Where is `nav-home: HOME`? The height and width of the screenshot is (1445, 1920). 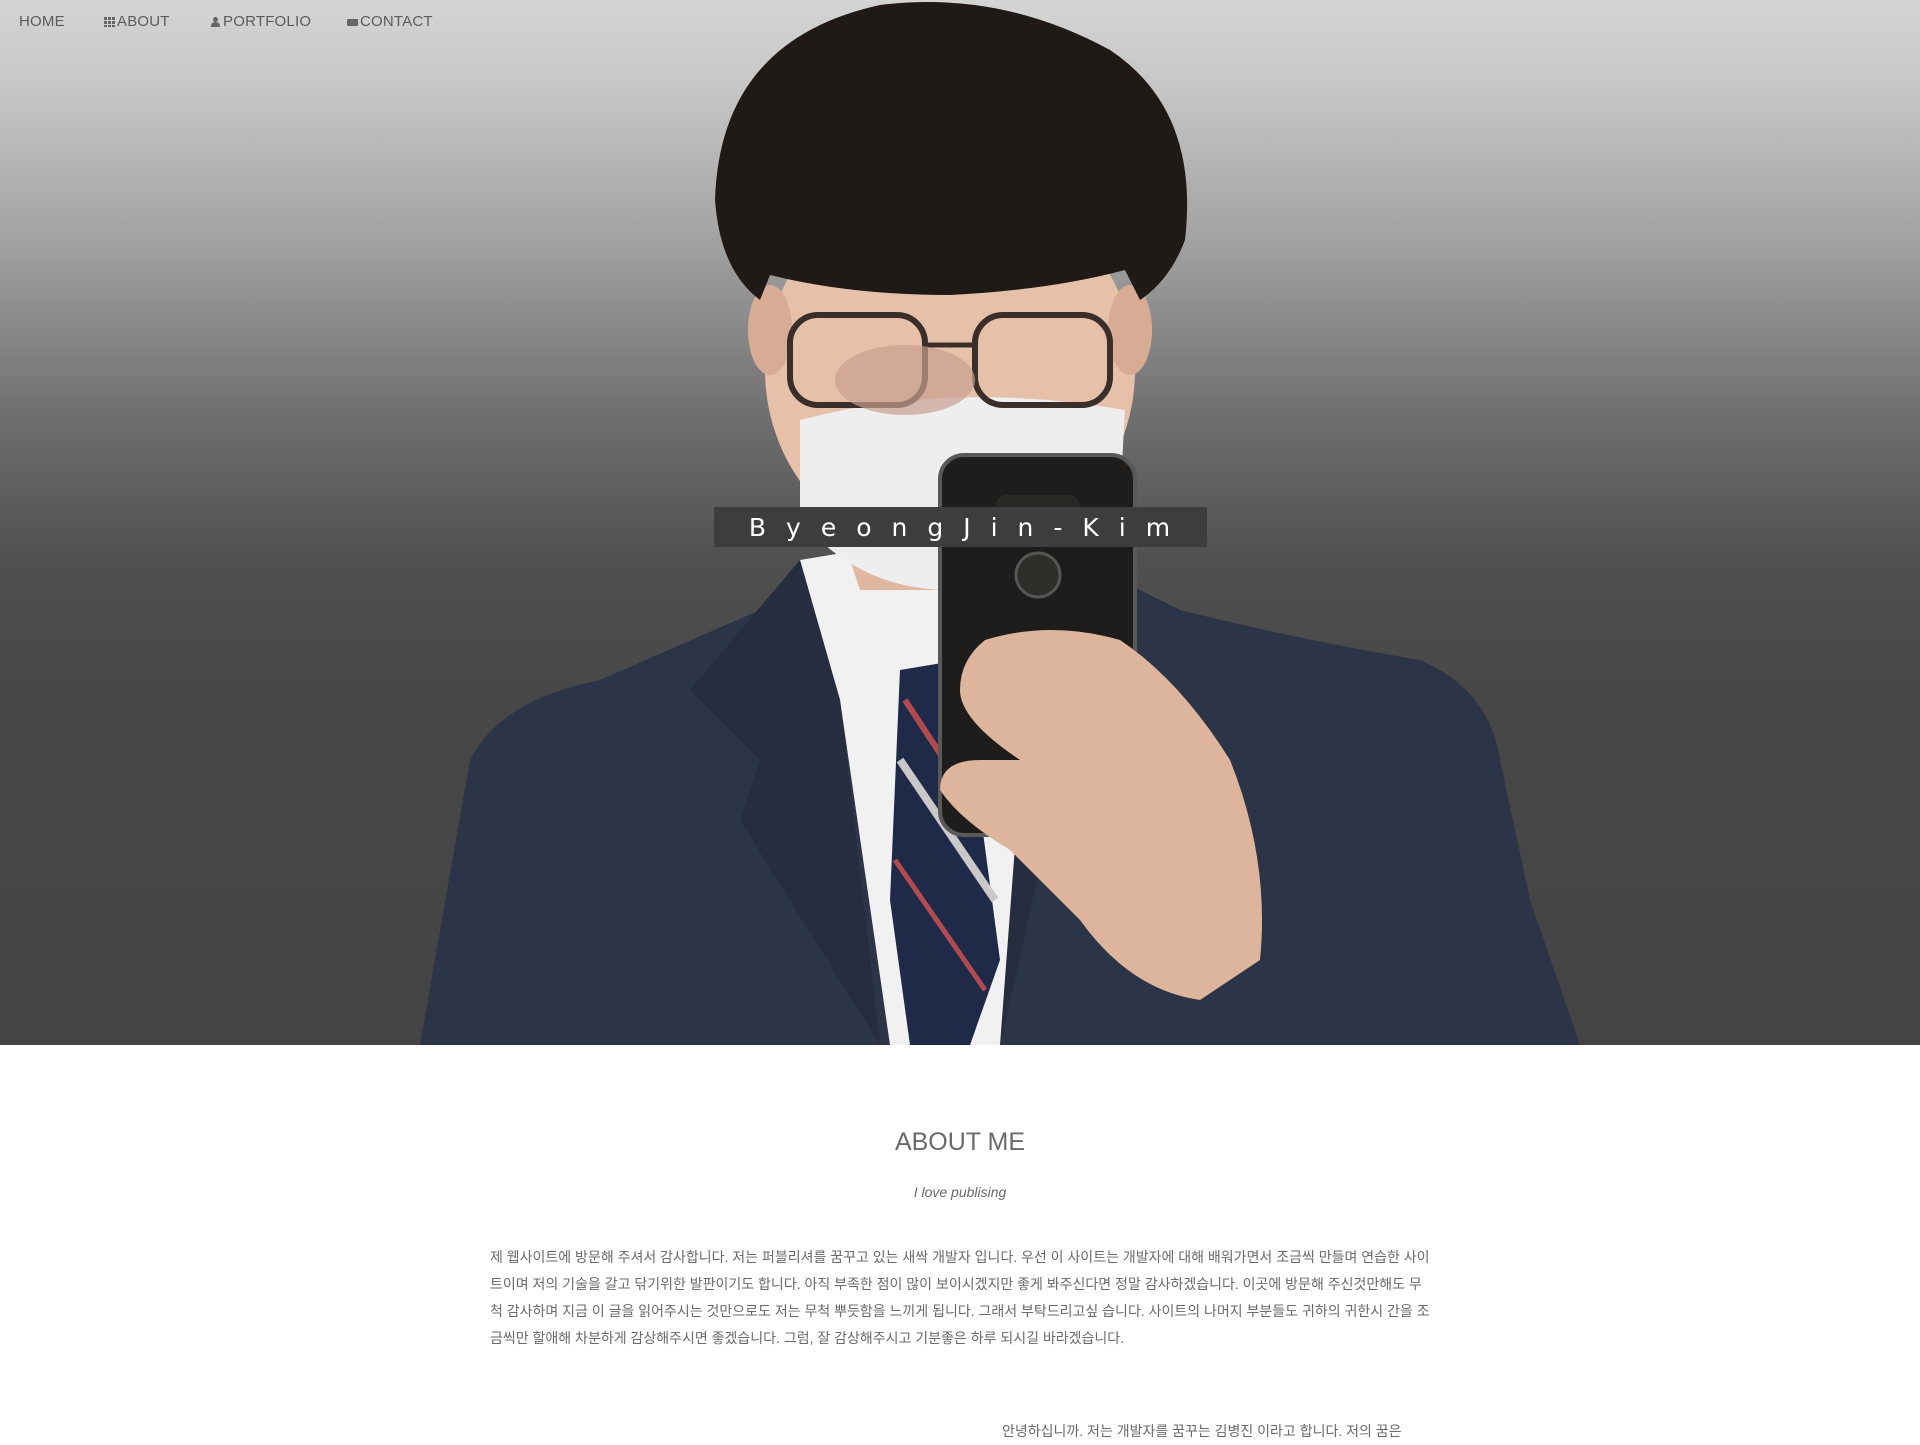
nav-home: HOME is located at coordinates (42, 21).